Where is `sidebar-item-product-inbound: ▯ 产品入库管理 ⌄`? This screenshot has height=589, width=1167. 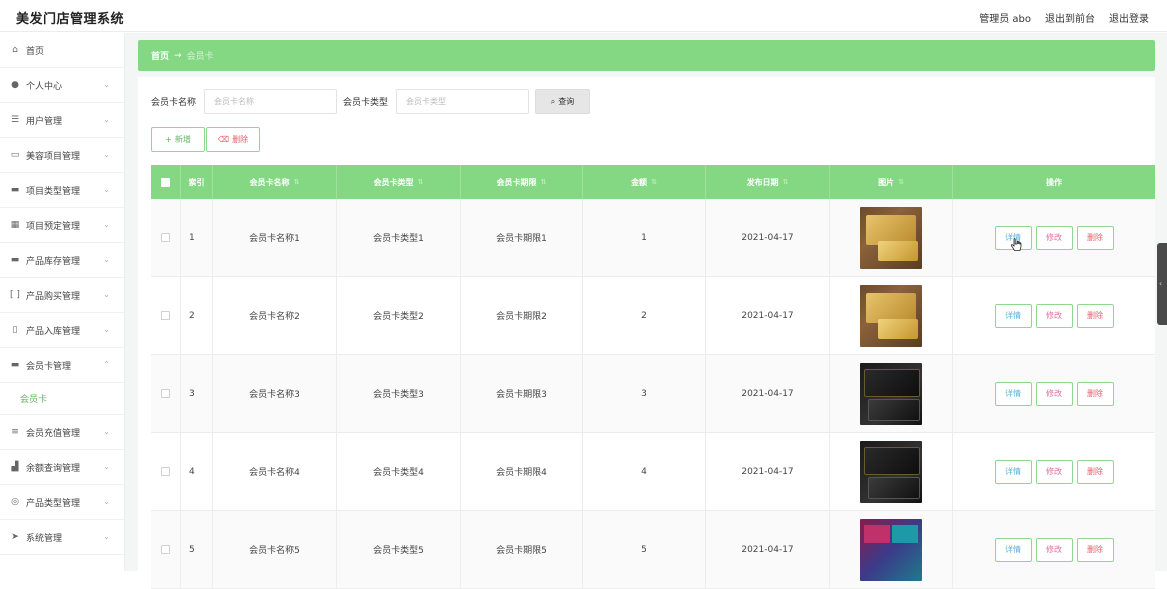 sidebar-item-product-inbound: ▯ 产品入库管理 ⌄ is located at coordinates (62, 330).